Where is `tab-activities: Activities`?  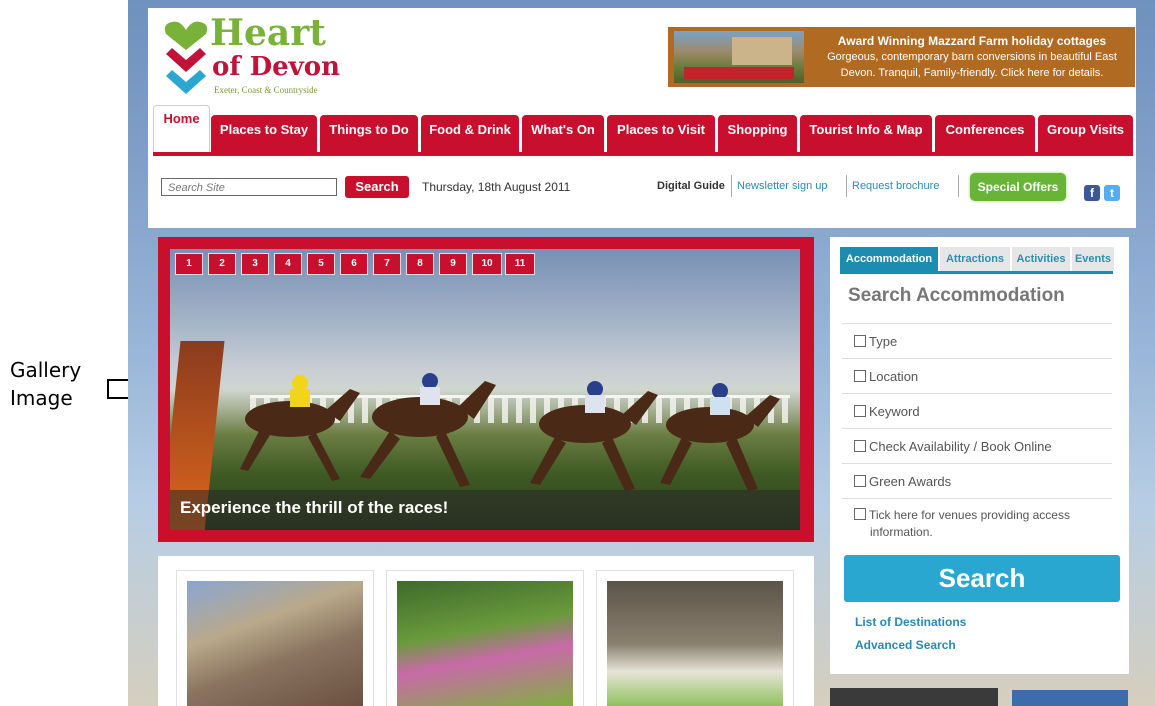
tab-activities: Activities is located at coordinates (1041, 259).